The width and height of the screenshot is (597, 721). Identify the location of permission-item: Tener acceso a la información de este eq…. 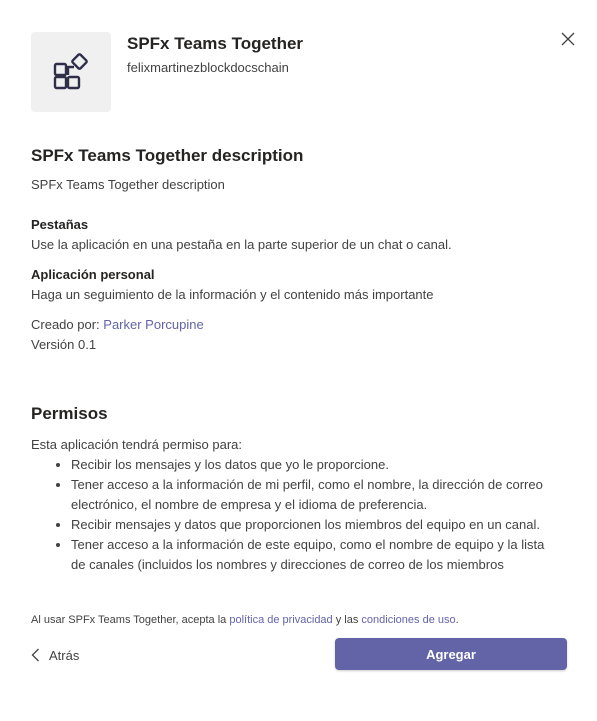
(311, 555).